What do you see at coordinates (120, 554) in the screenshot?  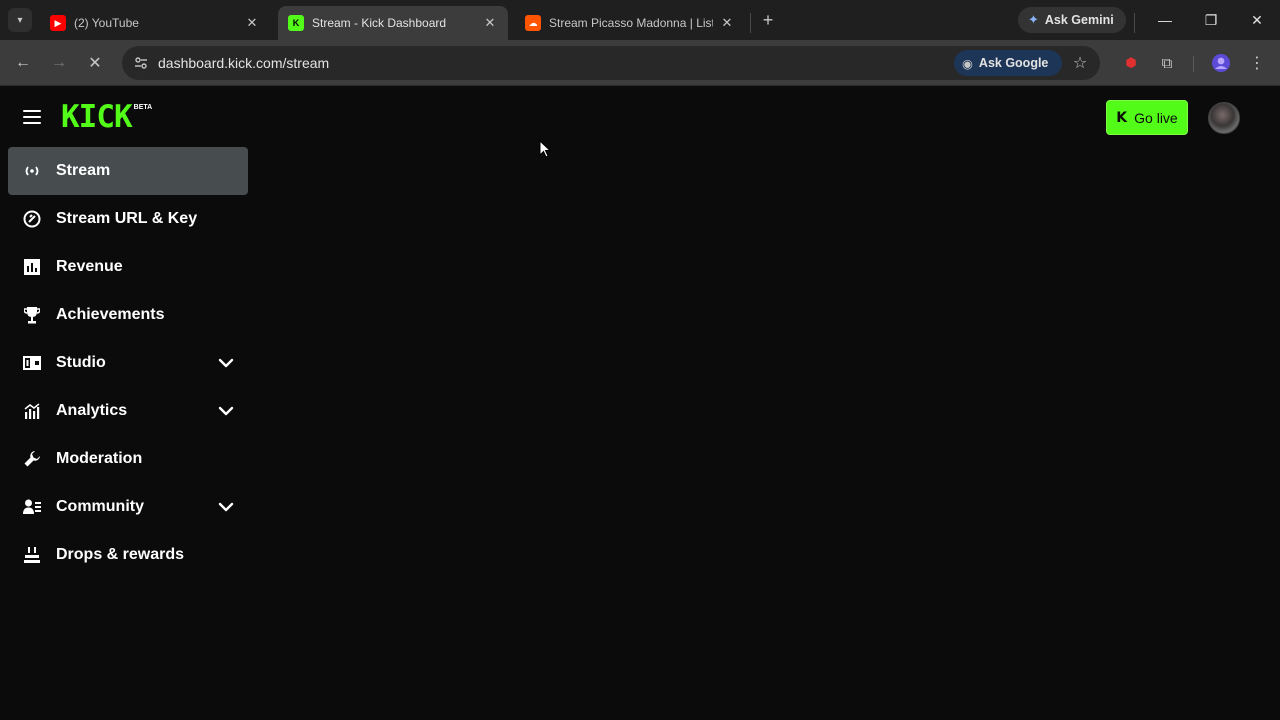 I see `sidebar-item-label: Drops & rewards` at bounding box center [120, 554].